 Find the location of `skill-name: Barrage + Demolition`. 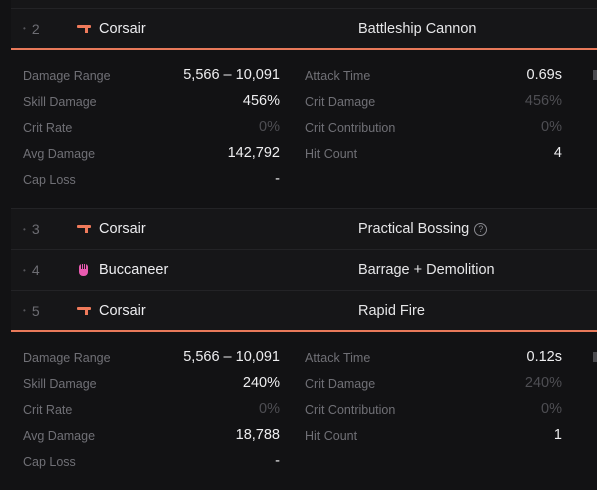

skill-name: Barrage + Demolition is located at coordinates (426, 270).